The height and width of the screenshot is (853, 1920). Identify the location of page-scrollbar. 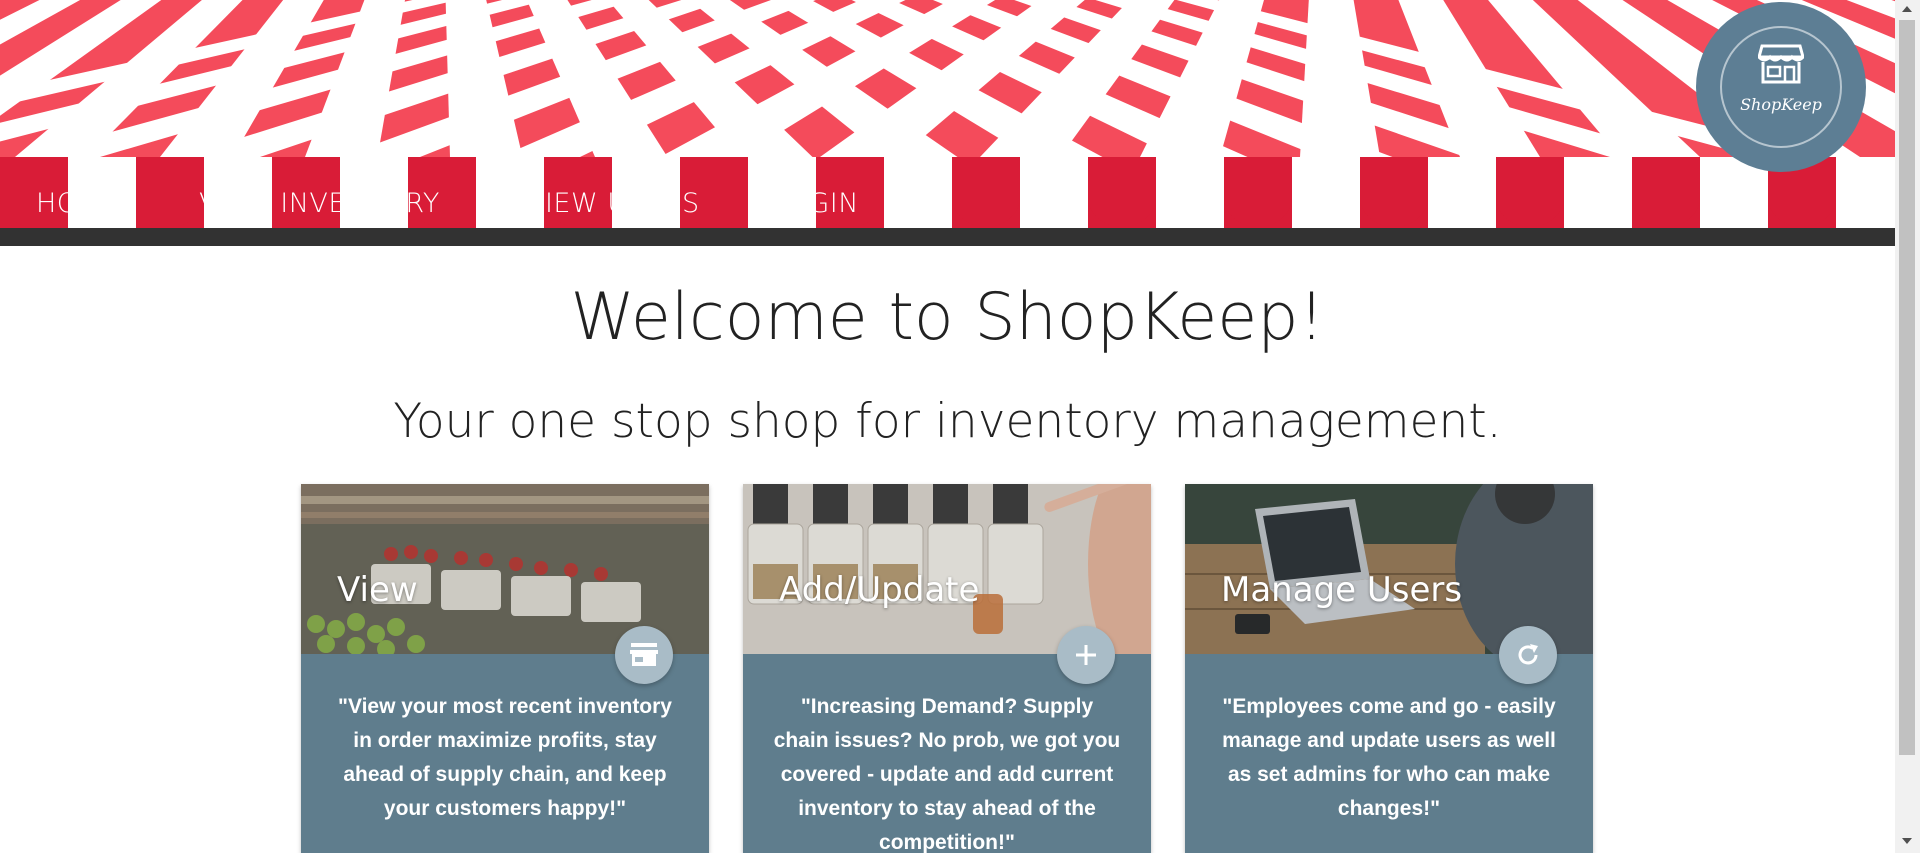
(1907, 426).